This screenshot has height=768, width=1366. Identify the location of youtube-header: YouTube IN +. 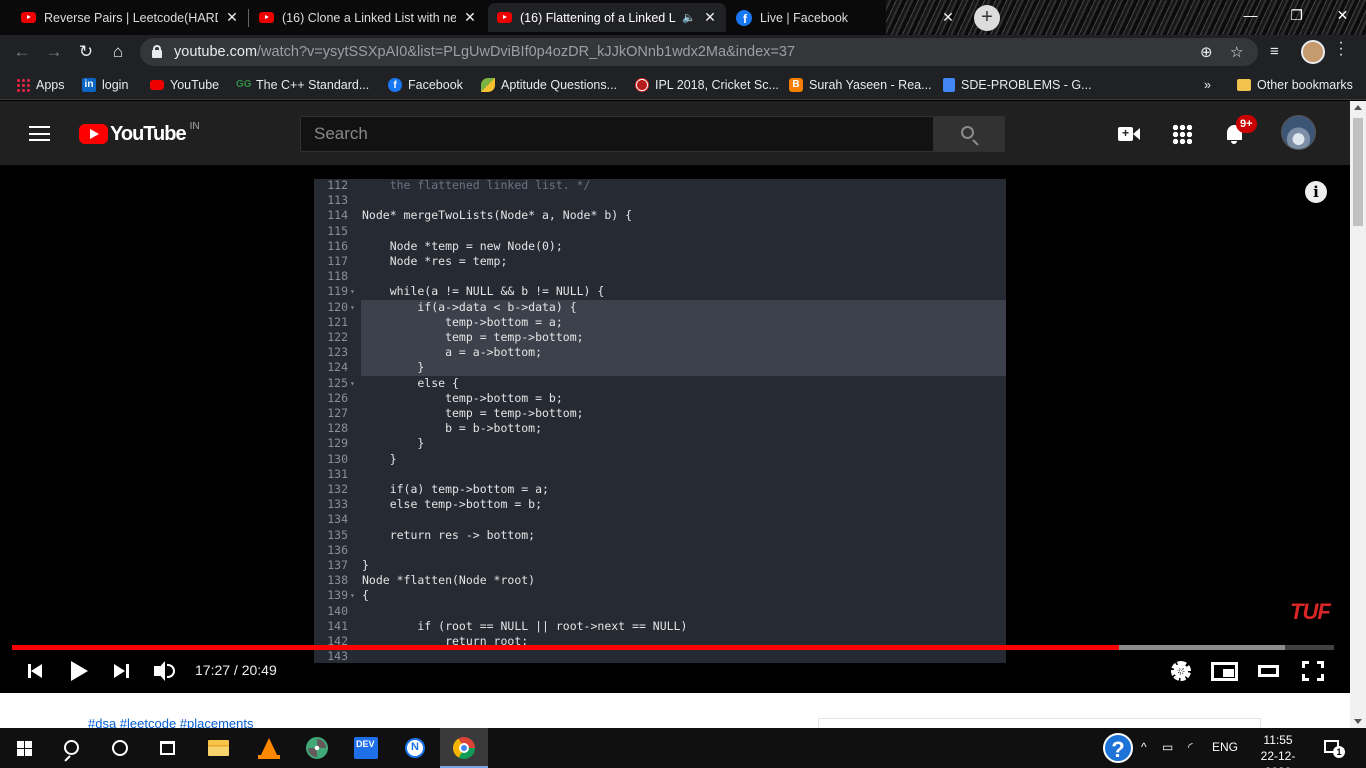
(675, 133).